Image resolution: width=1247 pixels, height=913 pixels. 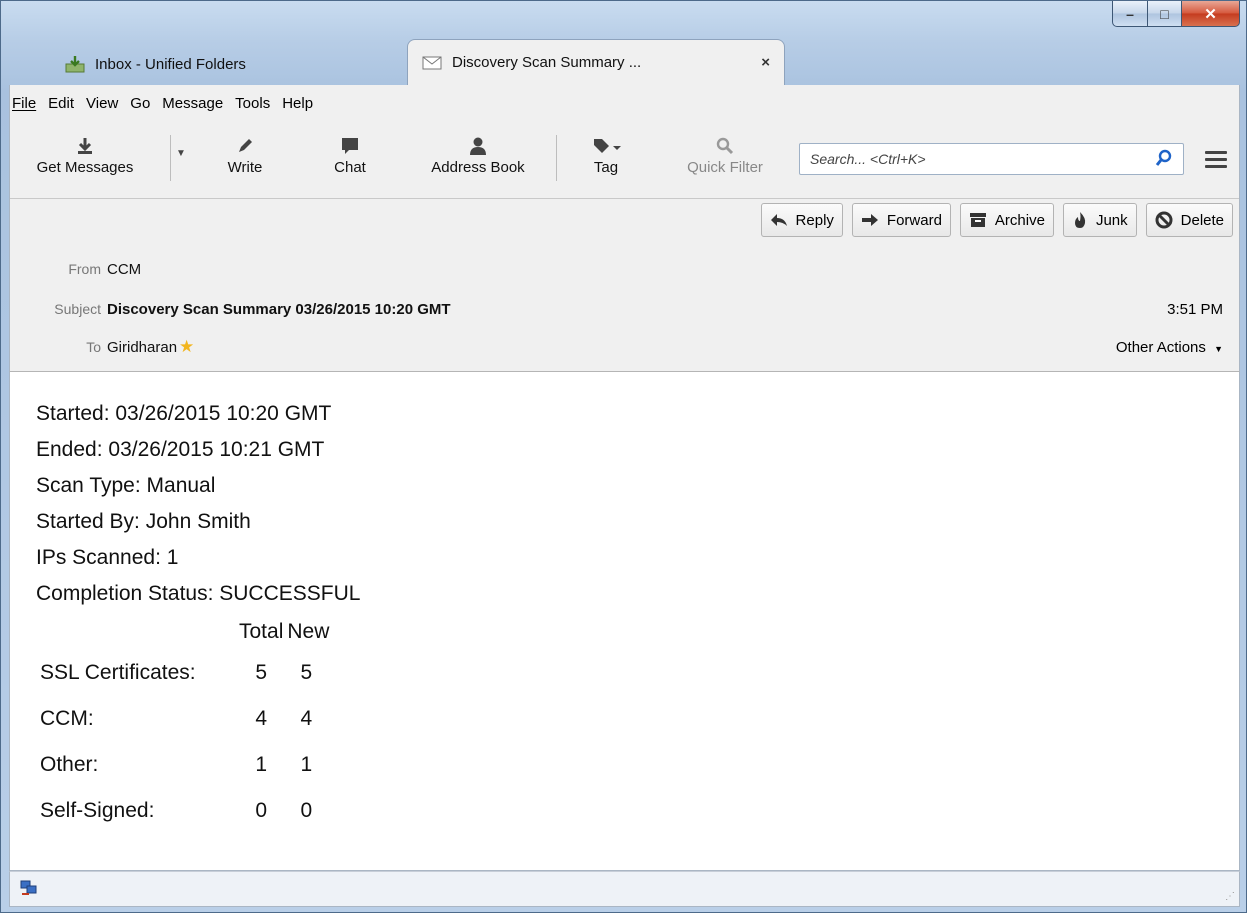 I want to click on status-bar: ⋰, so click(x=624, y=889).